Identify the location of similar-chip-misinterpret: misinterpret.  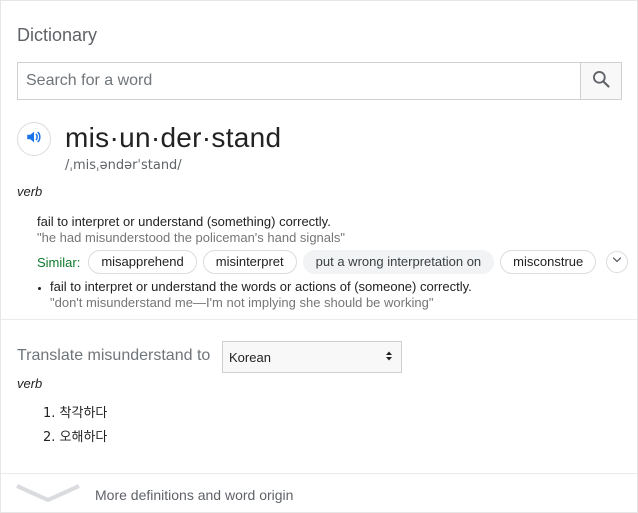
(249, 262).